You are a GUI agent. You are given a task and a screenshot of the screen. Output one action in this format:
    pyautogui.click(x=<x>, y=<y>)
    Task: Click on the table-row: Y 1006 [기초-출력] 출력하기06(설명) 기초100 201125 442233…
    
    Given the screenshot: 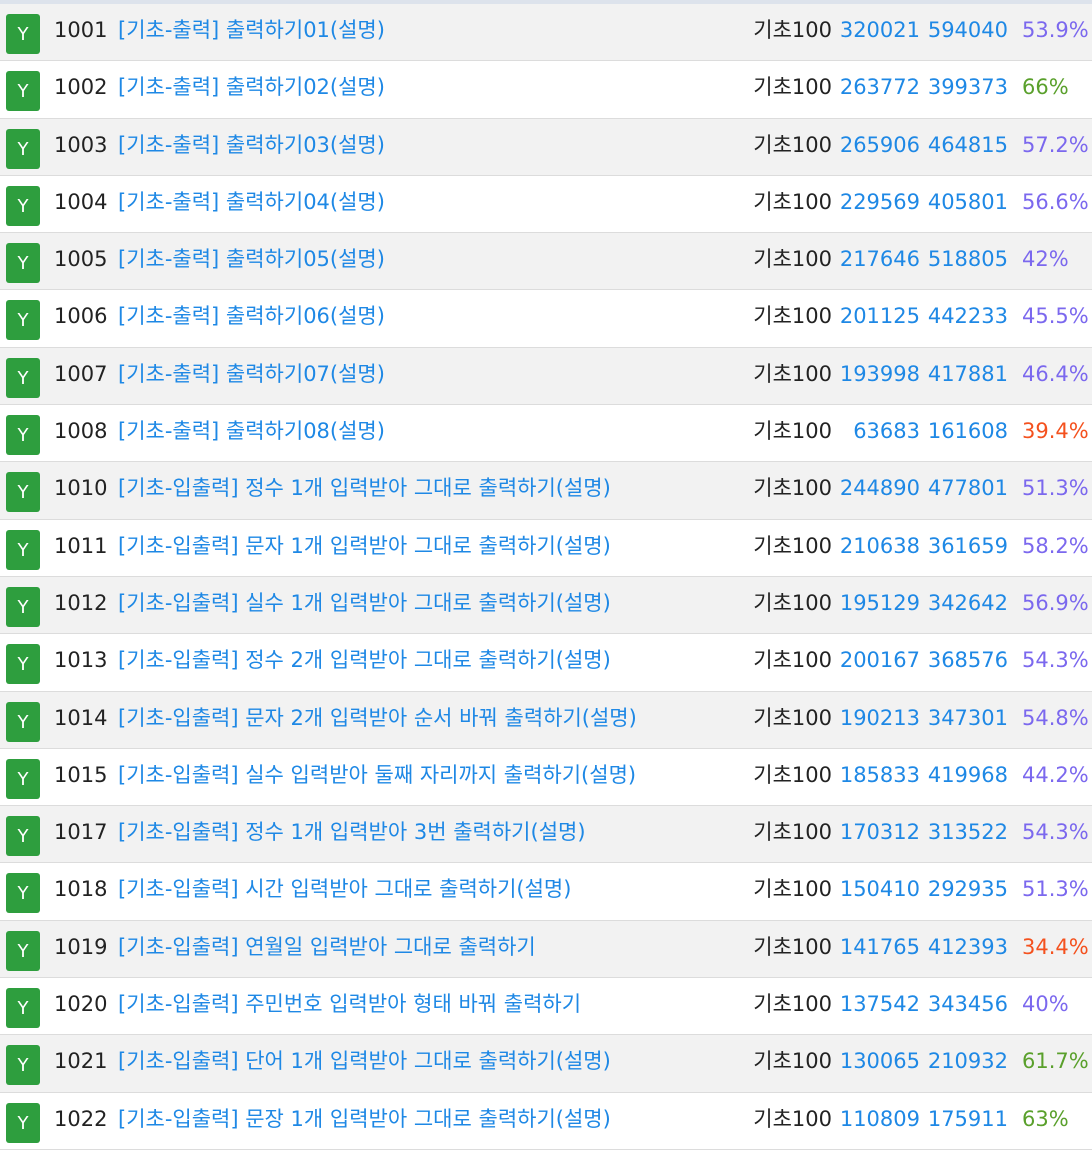 What is the action you would take?
    pyautogui.click(x=546, y=319)
    